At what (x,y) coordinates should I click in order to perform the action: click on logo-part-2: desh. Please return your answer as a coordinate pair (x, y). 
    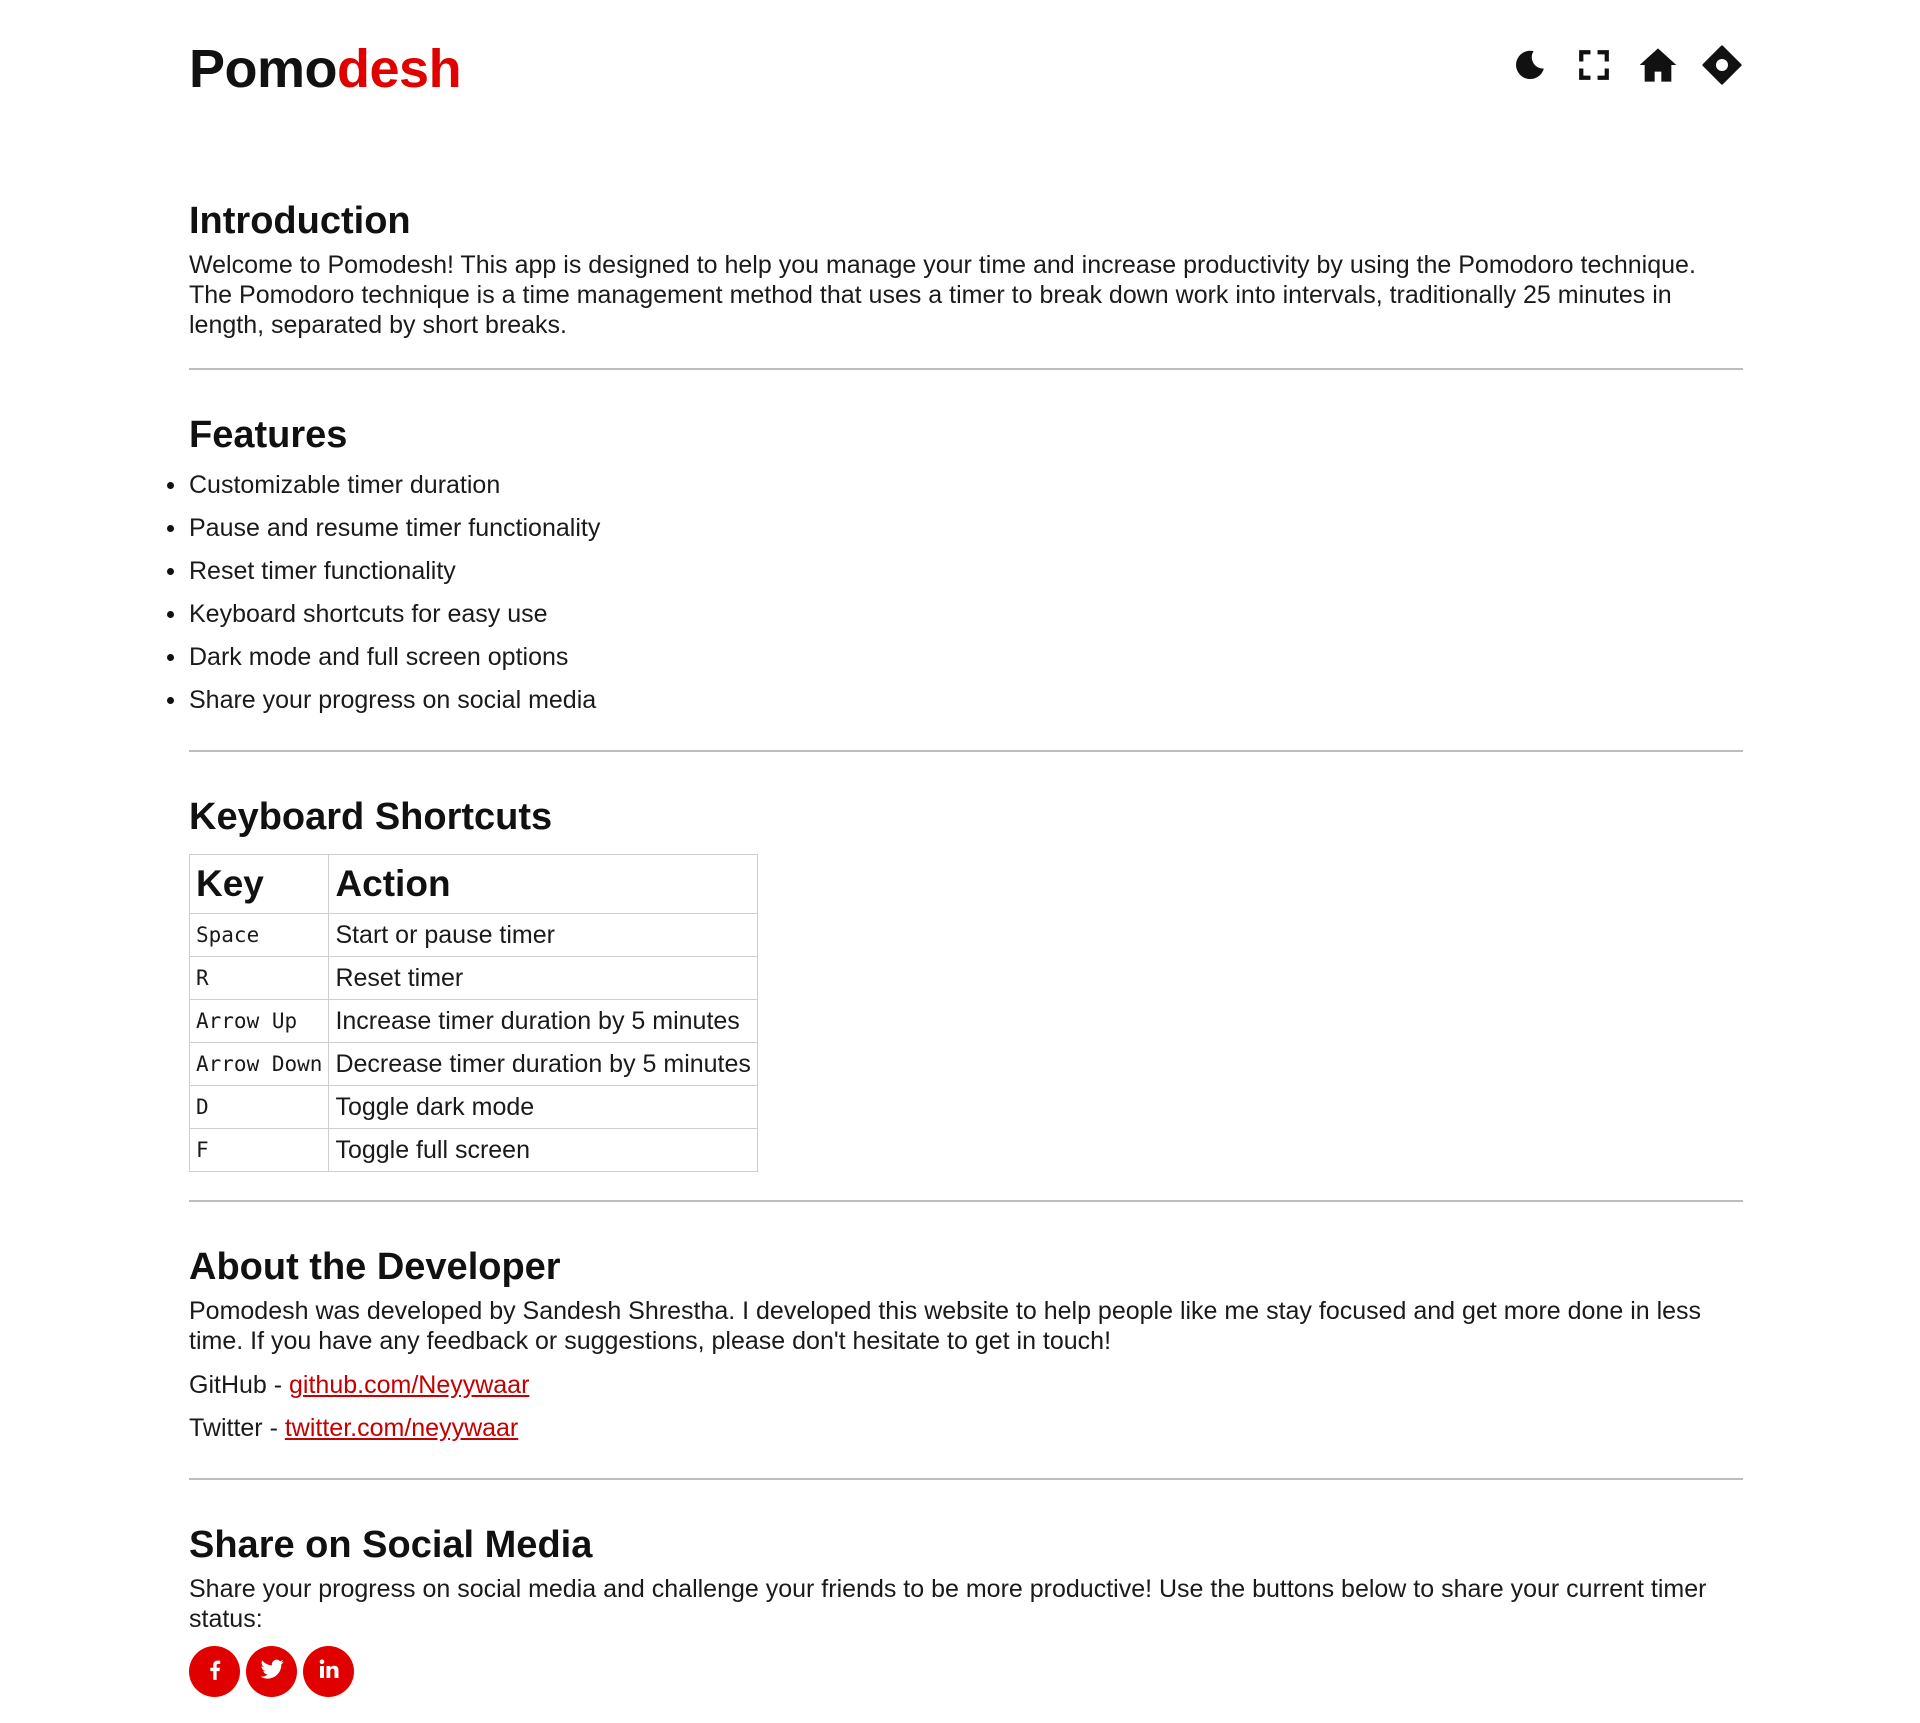
    Looking at the image, I should click on (399, 69).